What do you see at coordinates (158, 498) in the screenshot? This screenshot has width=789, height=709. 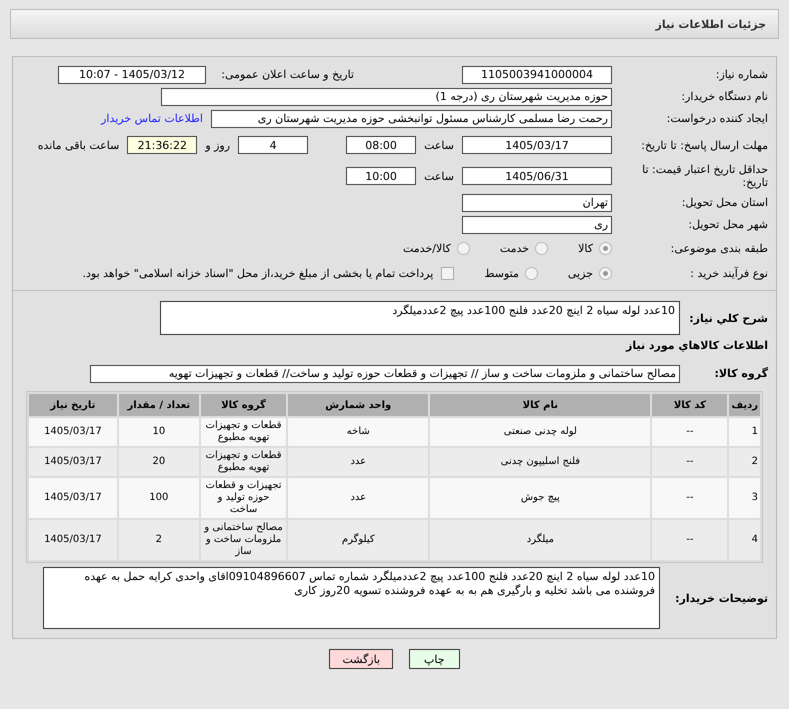 I see `table-cell: 100` at bounding box center [158, 498].